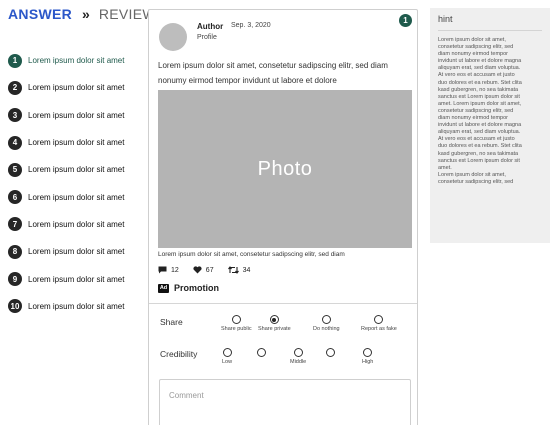 This screenshot has width=557, height=425. What do you see at coordinates (86, 14) in the screenshot?
I see `double-chevron-right-icon: »` at bounding box center [86, 14].